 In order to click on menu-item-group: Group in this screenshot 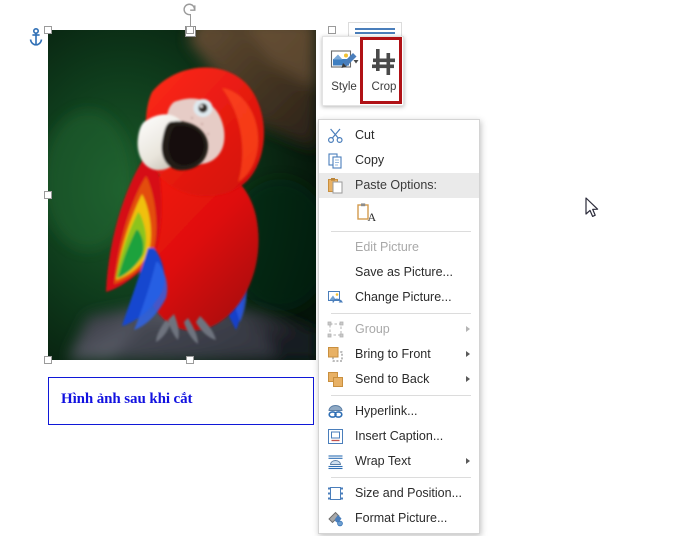, I will do `click(399, 329)`.